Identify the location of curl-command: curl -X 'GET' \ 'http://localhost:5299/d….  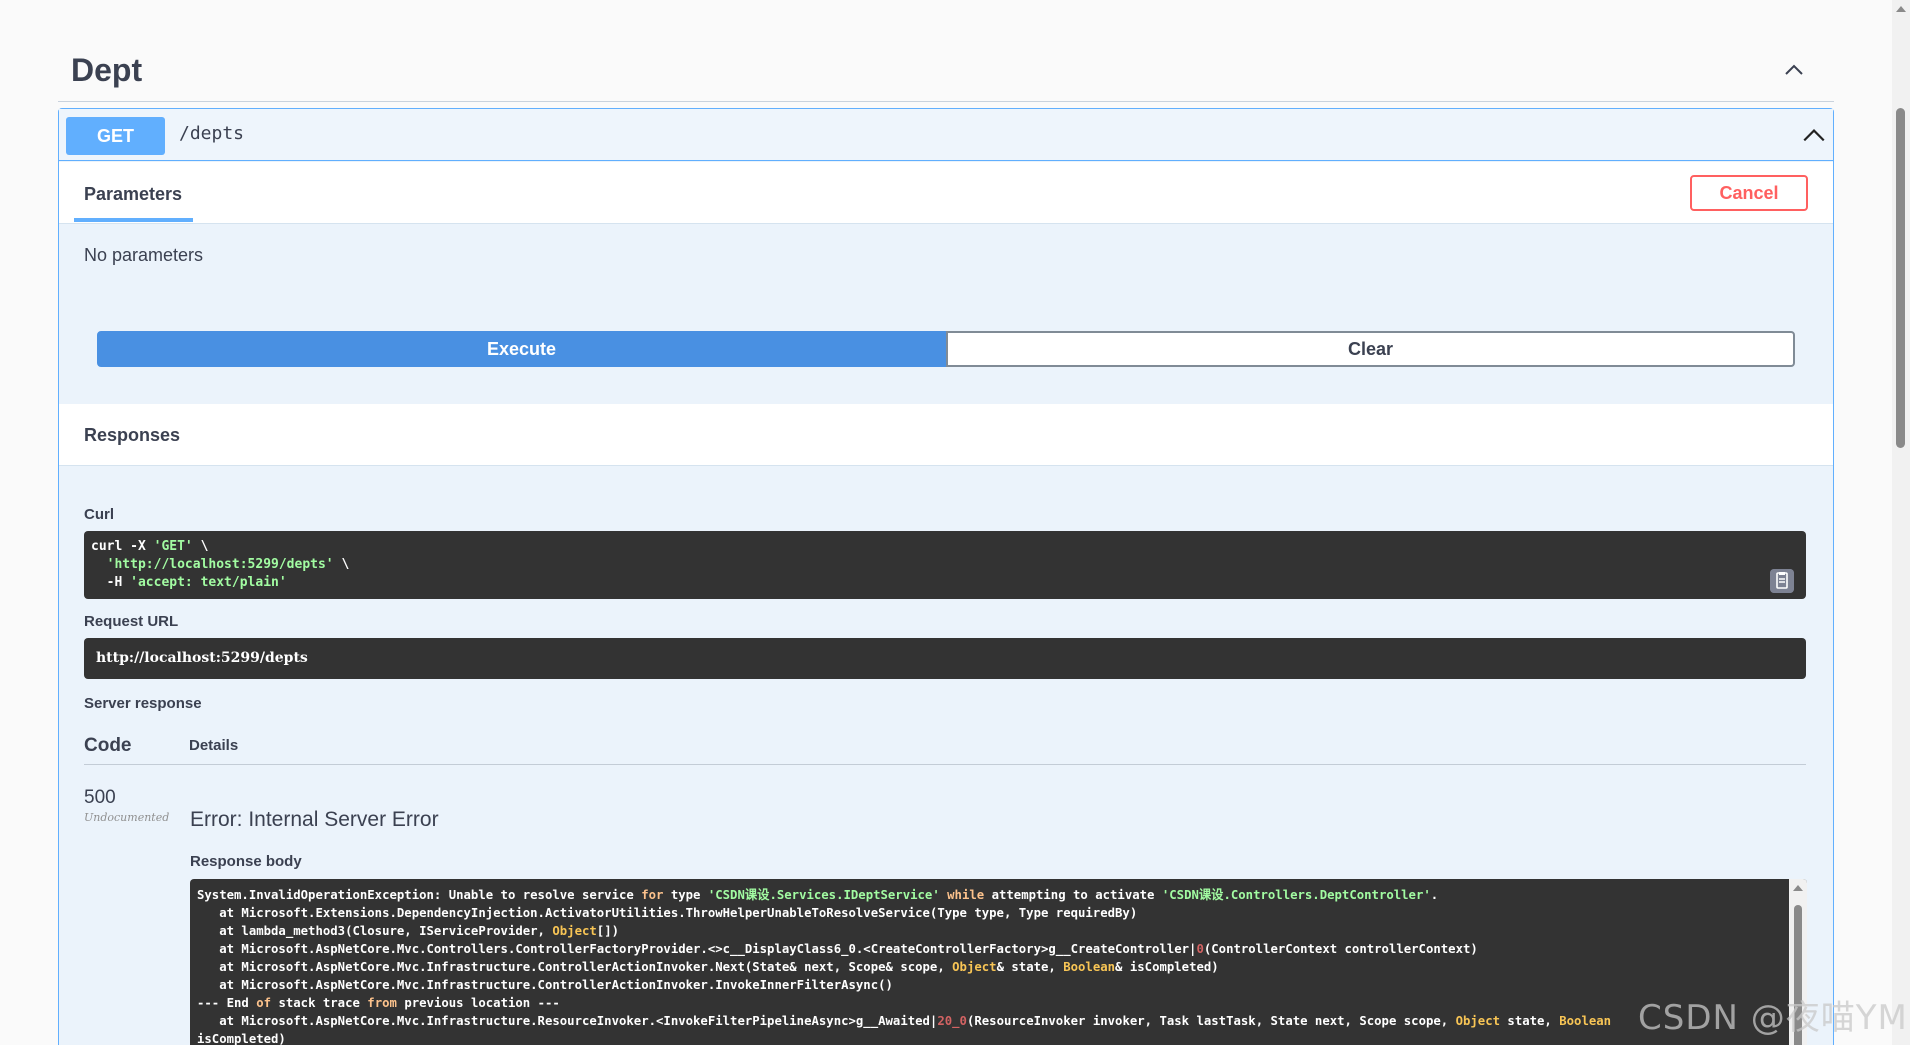
(220, 565).